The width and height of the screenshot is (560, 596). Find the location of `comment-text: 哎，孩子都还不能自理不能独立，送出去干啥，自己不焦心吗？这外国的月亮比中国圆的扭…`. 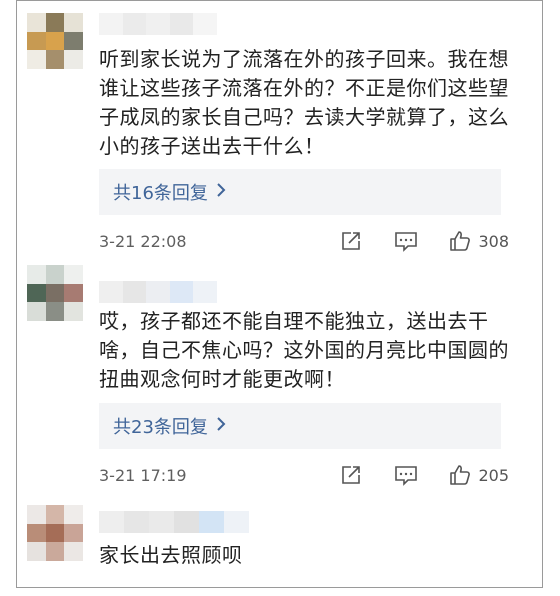

comment-text: 哎，孩子都还不能自理不能独立，送出去干啥，自己不焦心吗？这外国的月亮比中国圆的扭… is located at coordinates (304, 350).